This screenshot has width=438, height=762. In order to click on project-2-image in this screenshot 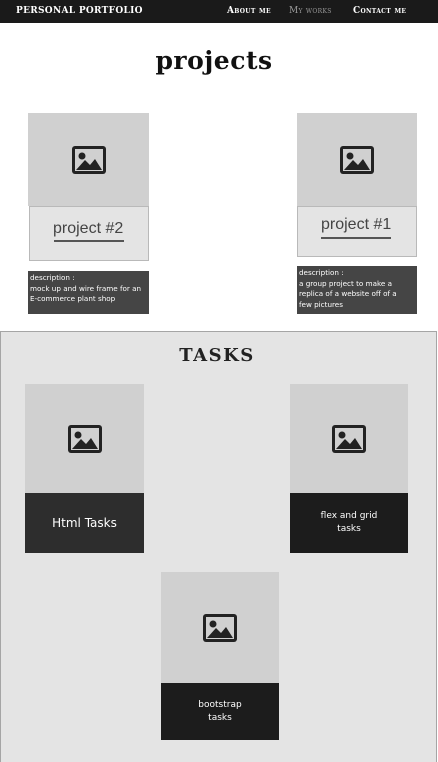, I will do `click(88, 159)`.